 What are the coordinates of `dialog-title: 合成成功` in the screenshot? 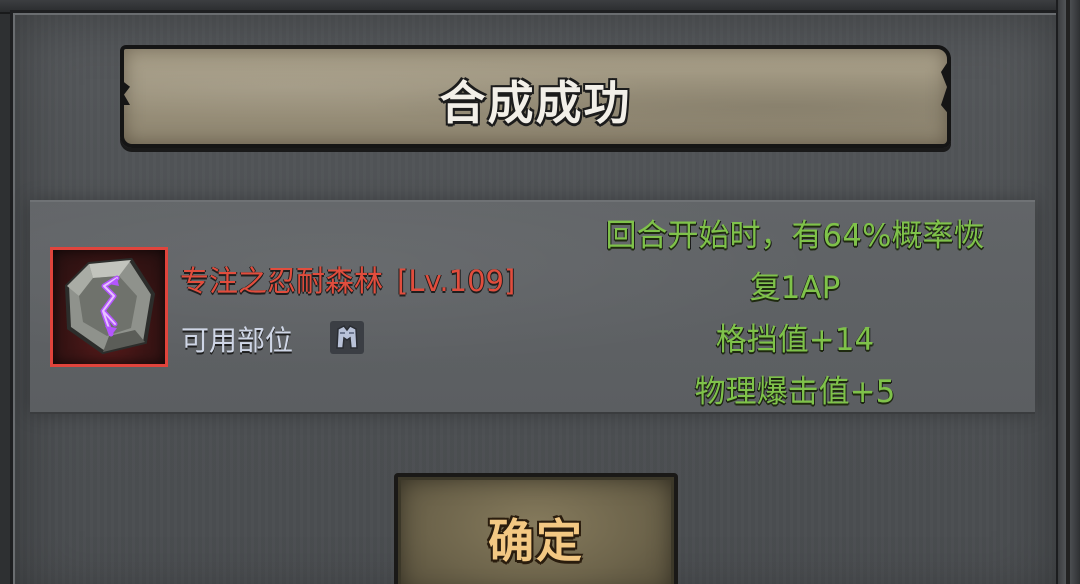 It's located at (535, 103).